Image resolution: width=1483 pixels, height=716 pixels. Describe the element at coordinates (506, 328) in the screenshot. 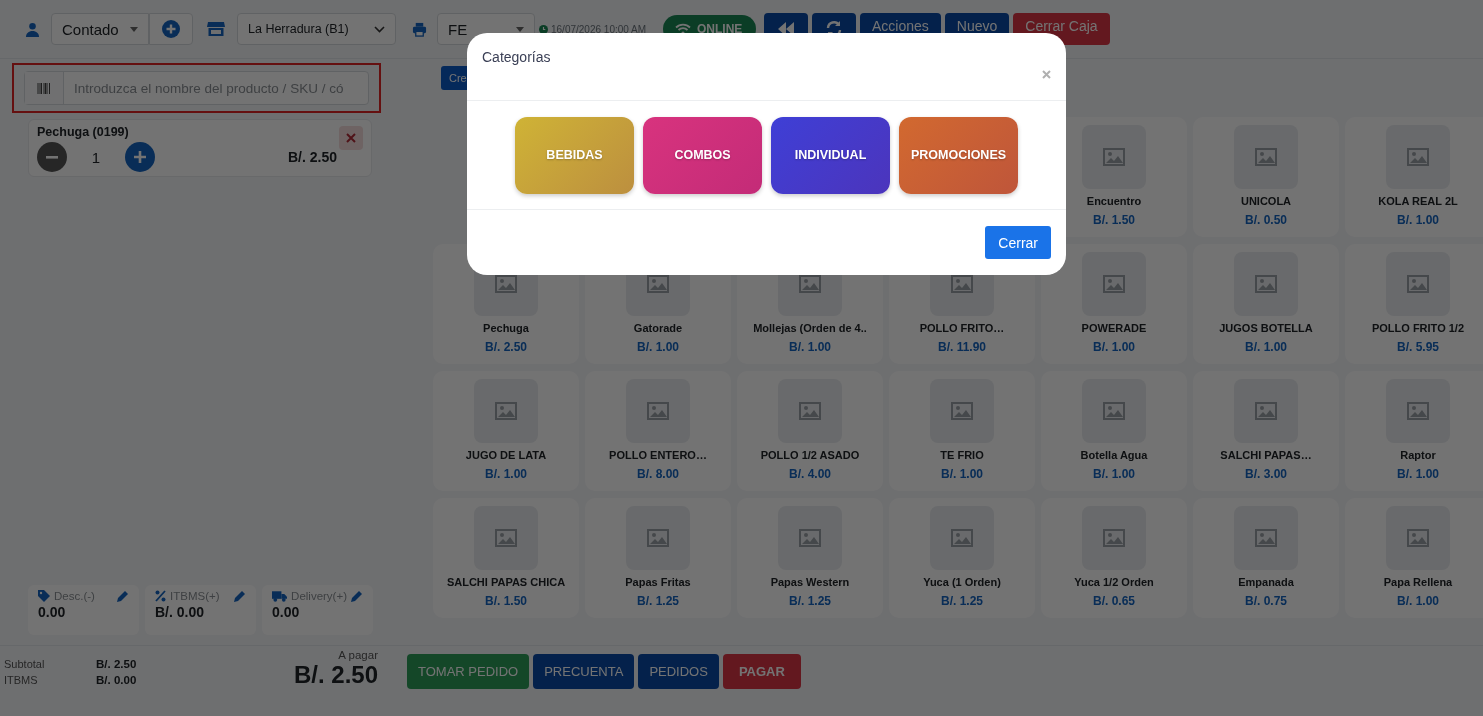

I see `product-name: Pechuga` at that location.